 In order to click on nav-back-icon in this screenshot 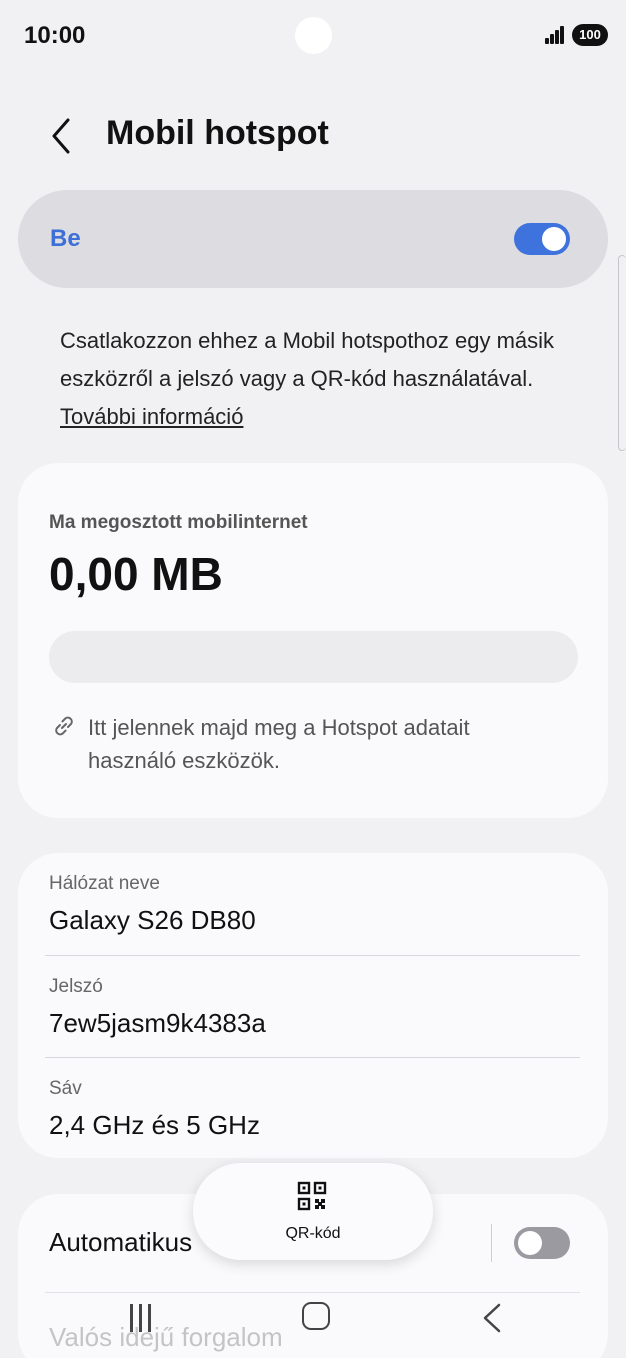, I will do `click(492, 1318)`.